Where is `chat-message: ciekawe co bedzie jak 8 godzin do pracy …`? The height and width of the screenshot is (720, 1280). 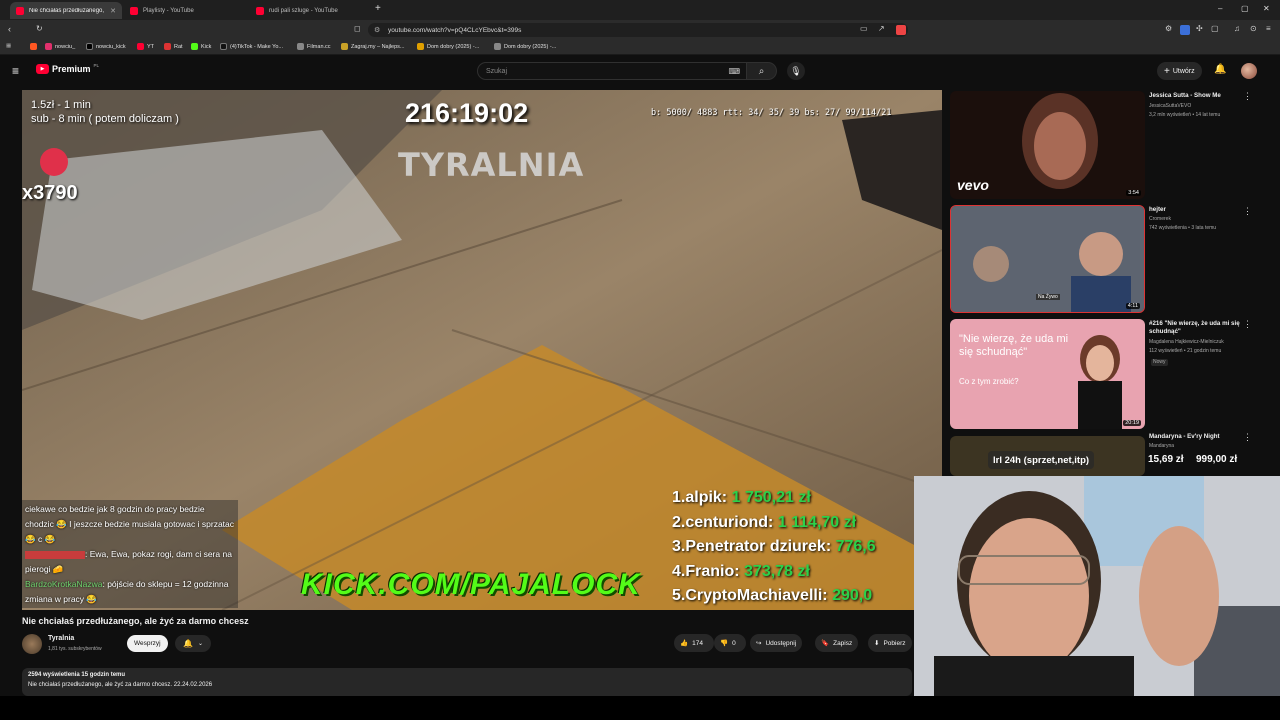
chat-message: ciekawe co bedzie jak 8 godzin do pracy … is located at coordinates (130, 524).